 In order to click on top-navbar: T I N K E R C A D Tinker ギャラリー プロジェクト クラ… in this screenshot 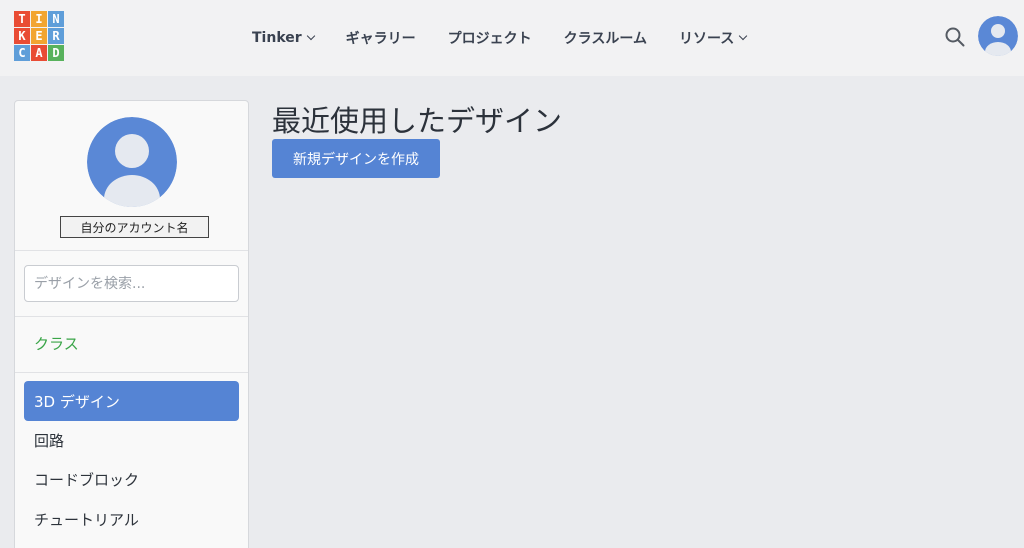, I will do `click(512, 38)`.